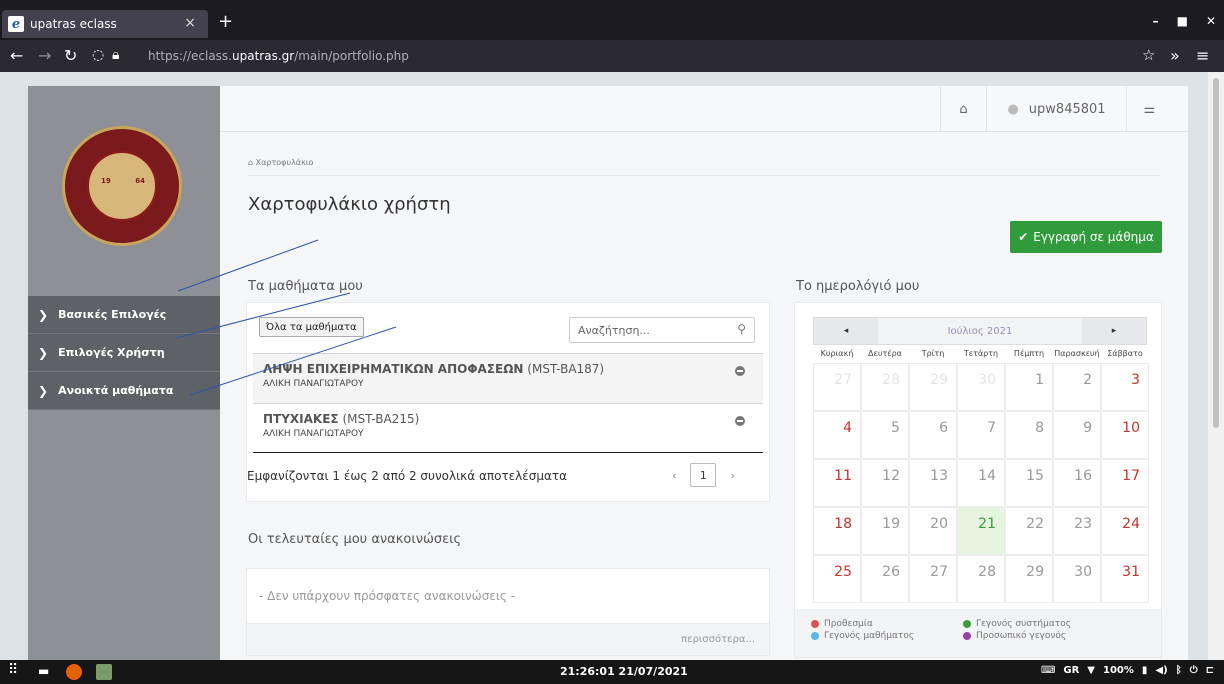 The width and height of the screenshot is (1224, 684). Describe the element at coordinates (311, 327) in the screenshot. I see `all-courses-button: Όλα τα μαθήματα` at that location.